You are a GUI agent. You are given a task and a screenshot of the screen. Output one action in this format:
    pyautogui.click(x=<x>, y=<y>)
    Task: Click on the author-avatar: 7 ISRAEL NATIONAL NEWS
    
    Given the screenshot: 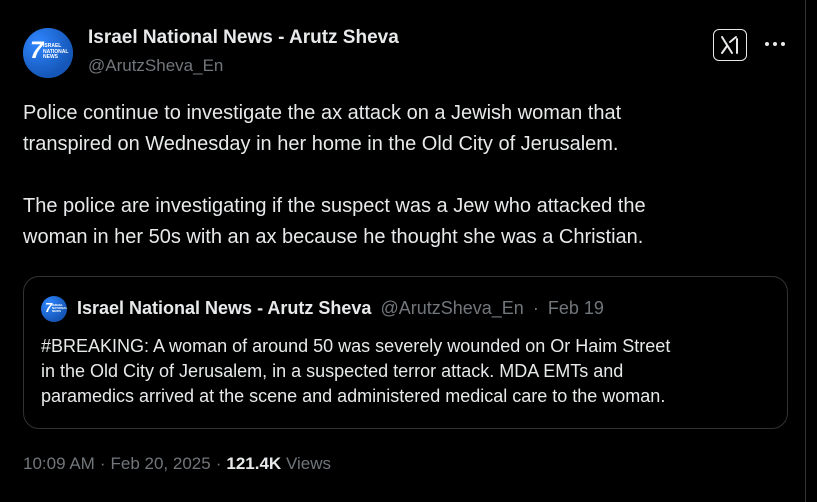 What is the action you would take?
    pyautogui.click(x=48, y=53)
    